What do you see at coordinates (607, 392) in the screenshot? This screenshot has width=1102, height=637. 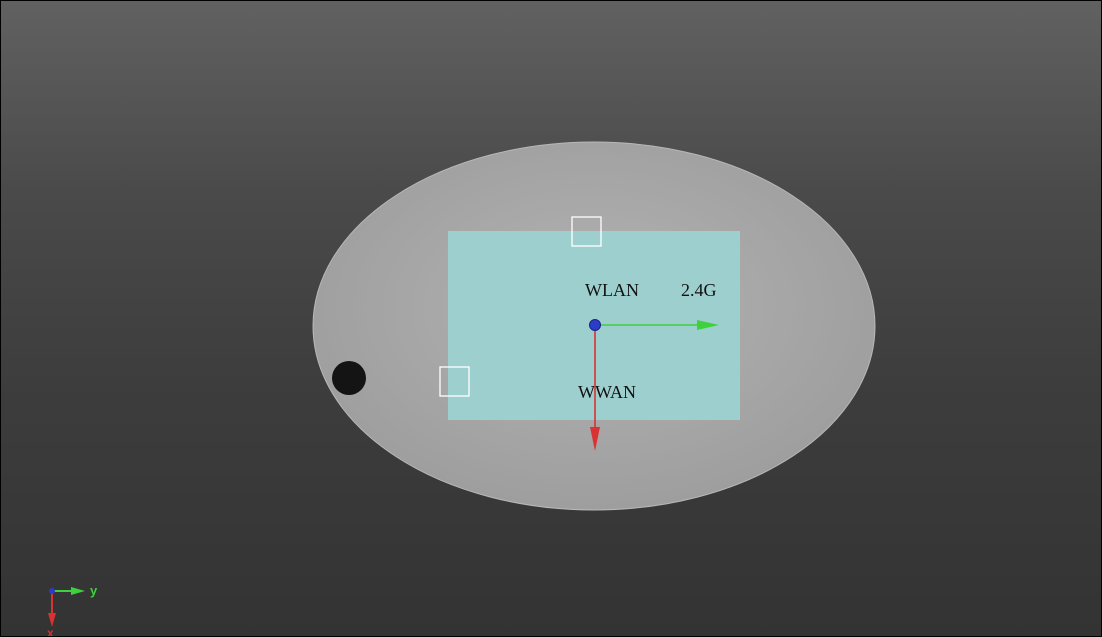 I see `wwan-label: WWAN` at bounding box center [607, 392].